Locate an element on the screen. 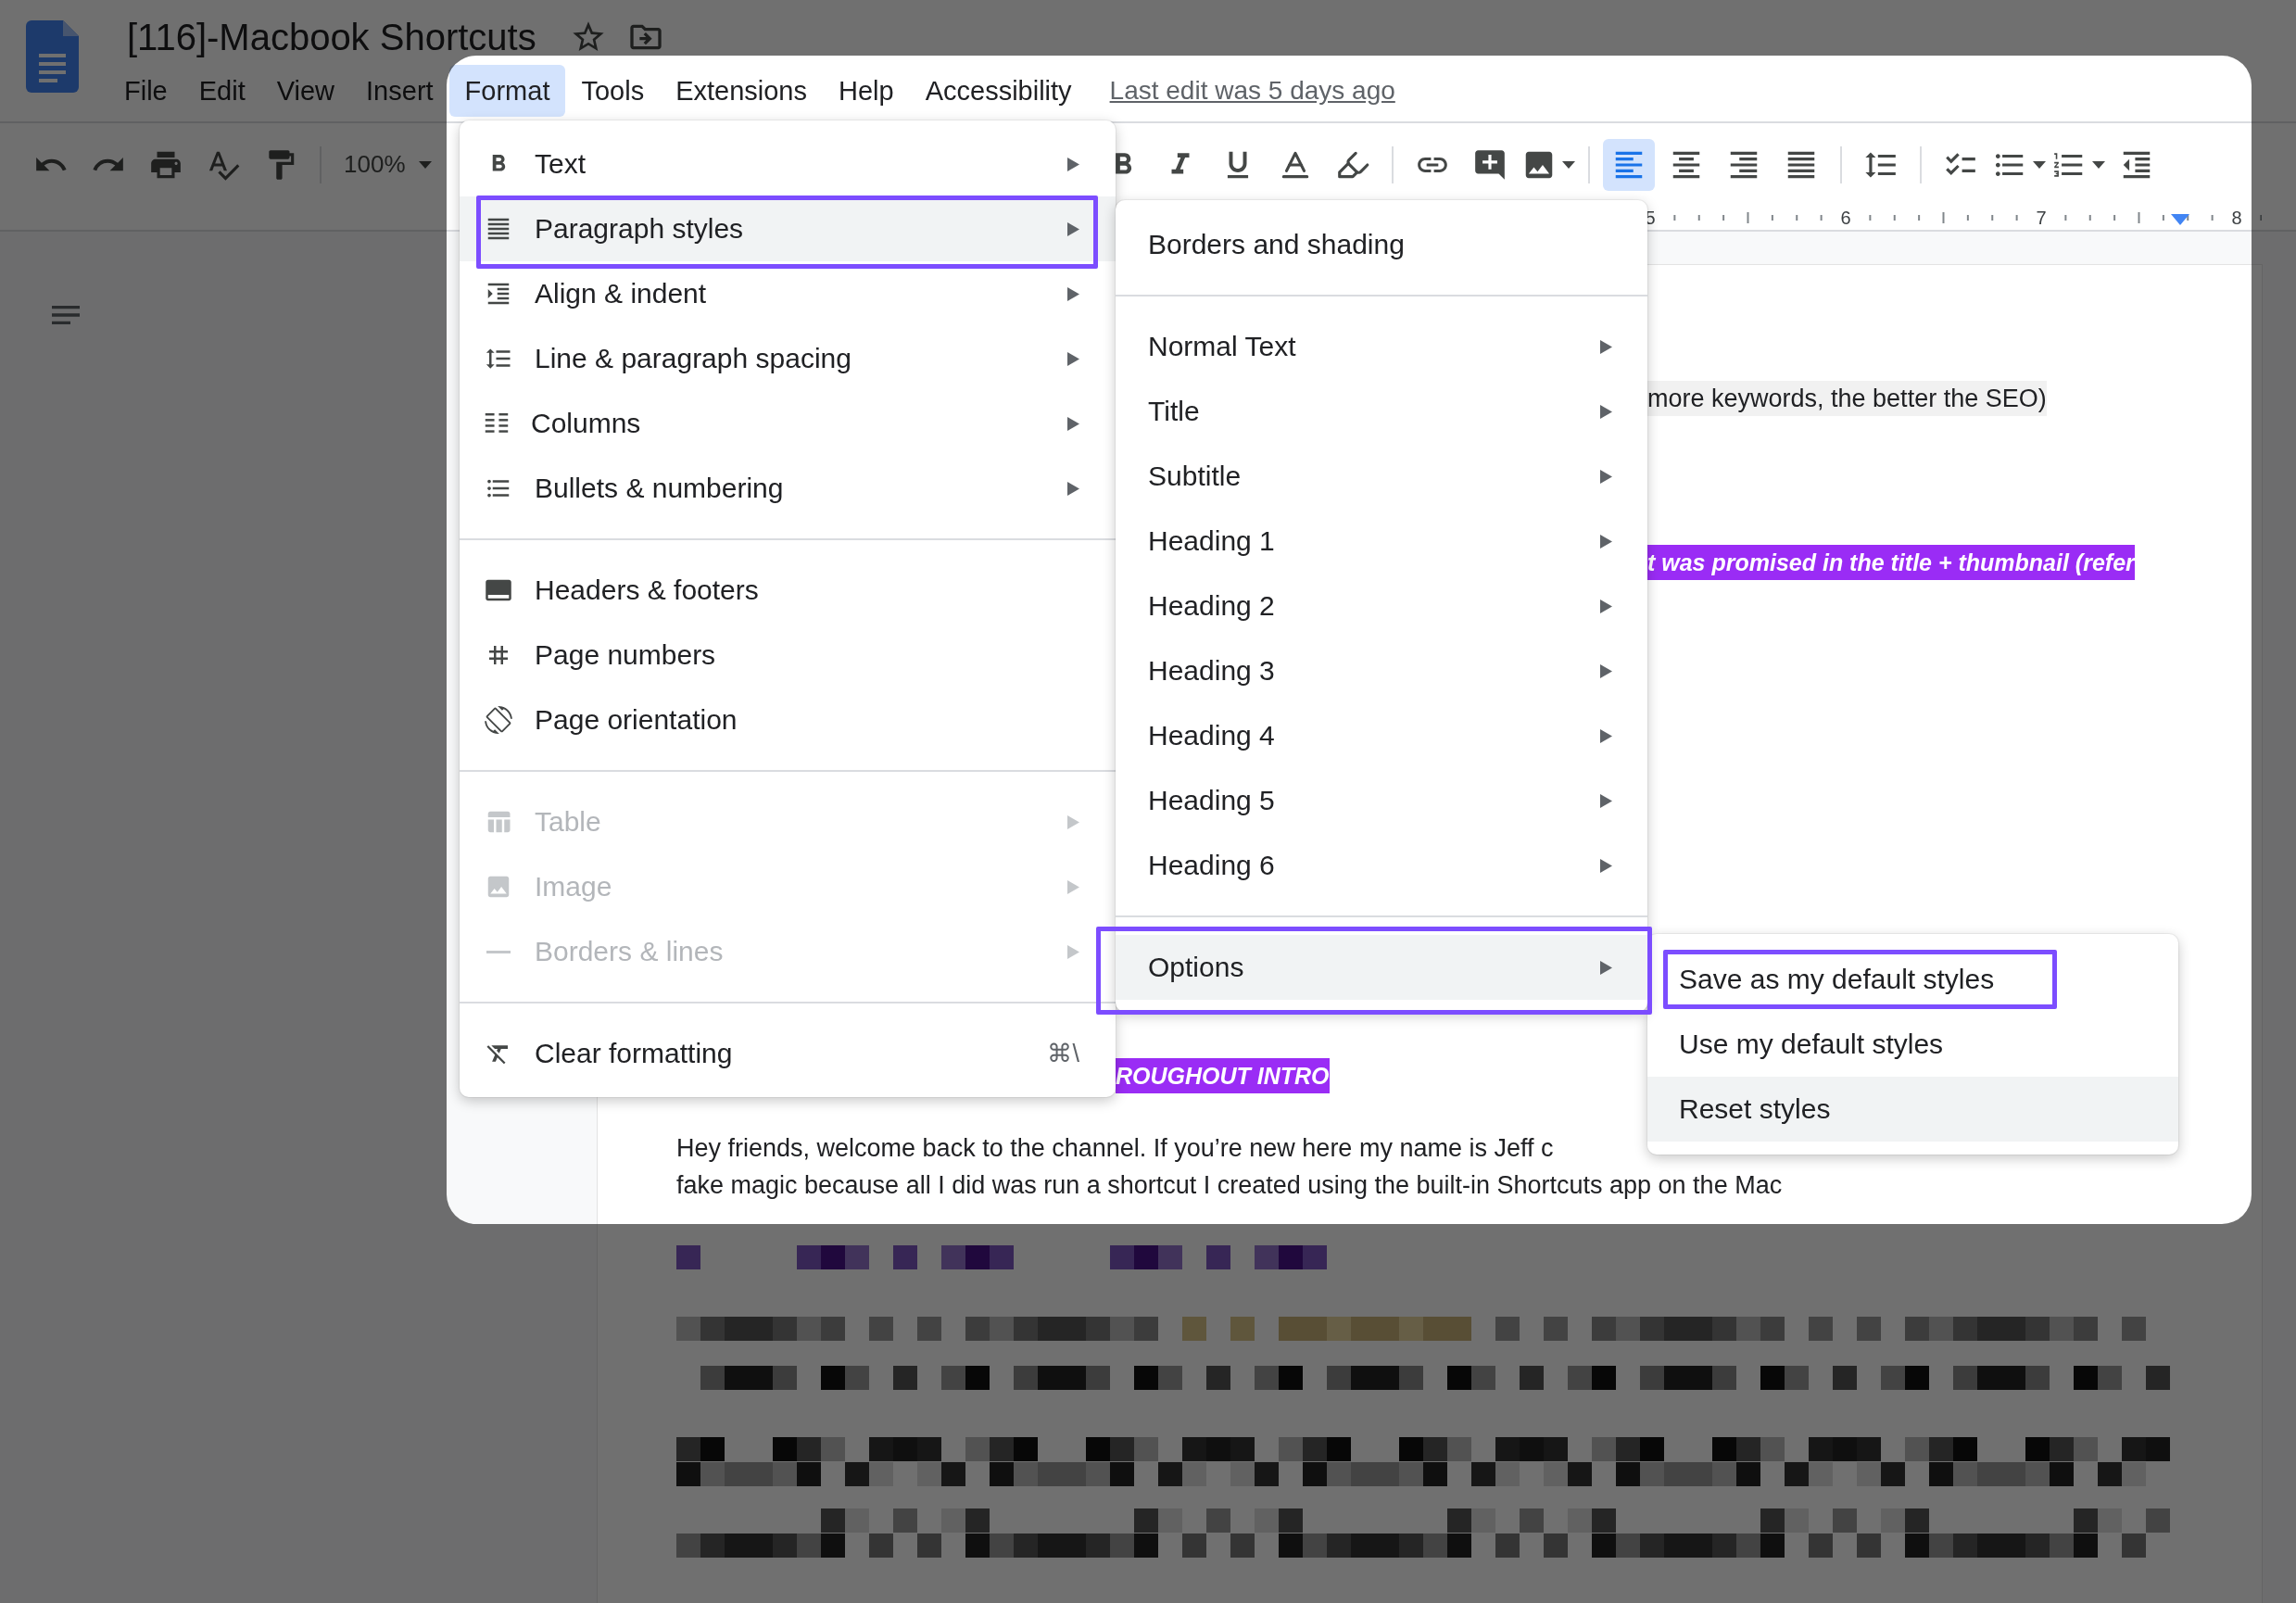 The height and width of the screenshot is (1603, 2296). menu-item: Columns is located at coordinates (788, 423).